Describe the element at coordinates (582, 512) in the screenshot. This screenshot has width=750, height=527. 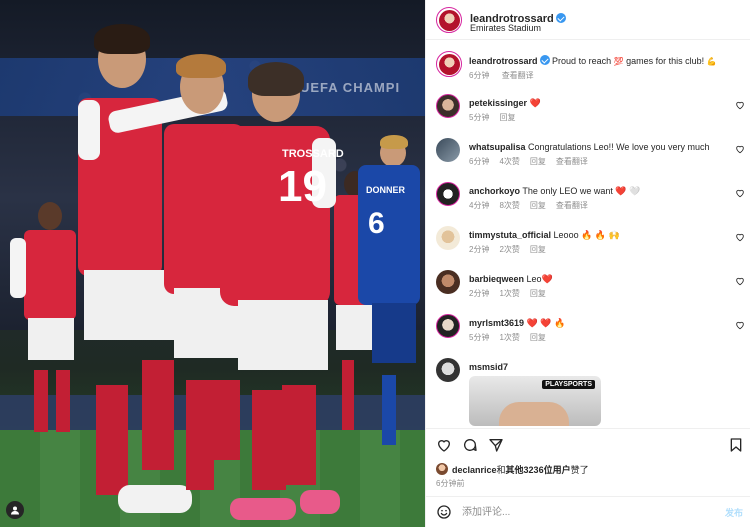
I see `comment-input` at that location.